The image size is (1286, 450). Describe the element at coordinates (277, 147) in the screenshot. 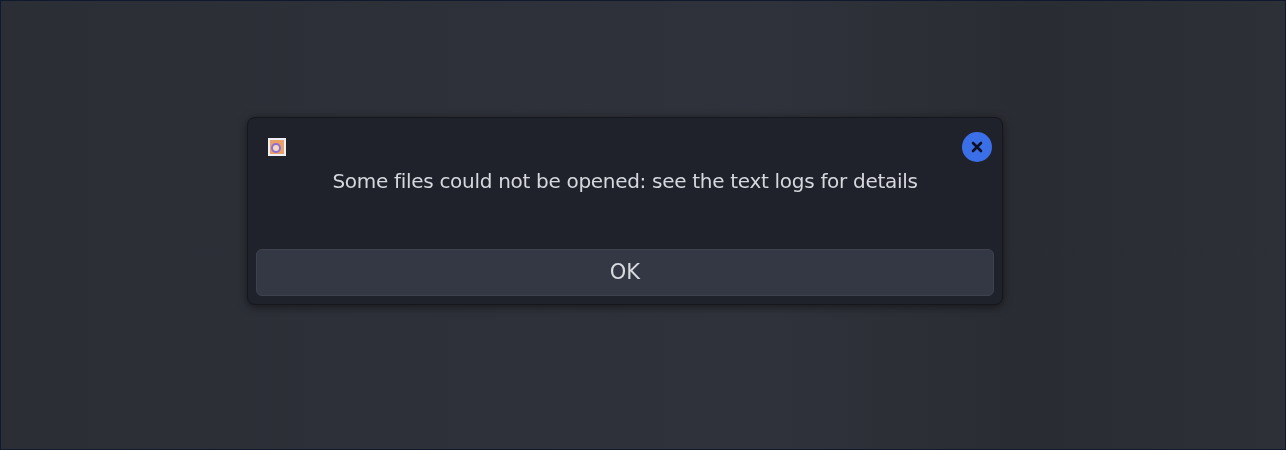

I see `app-icon` at that location.